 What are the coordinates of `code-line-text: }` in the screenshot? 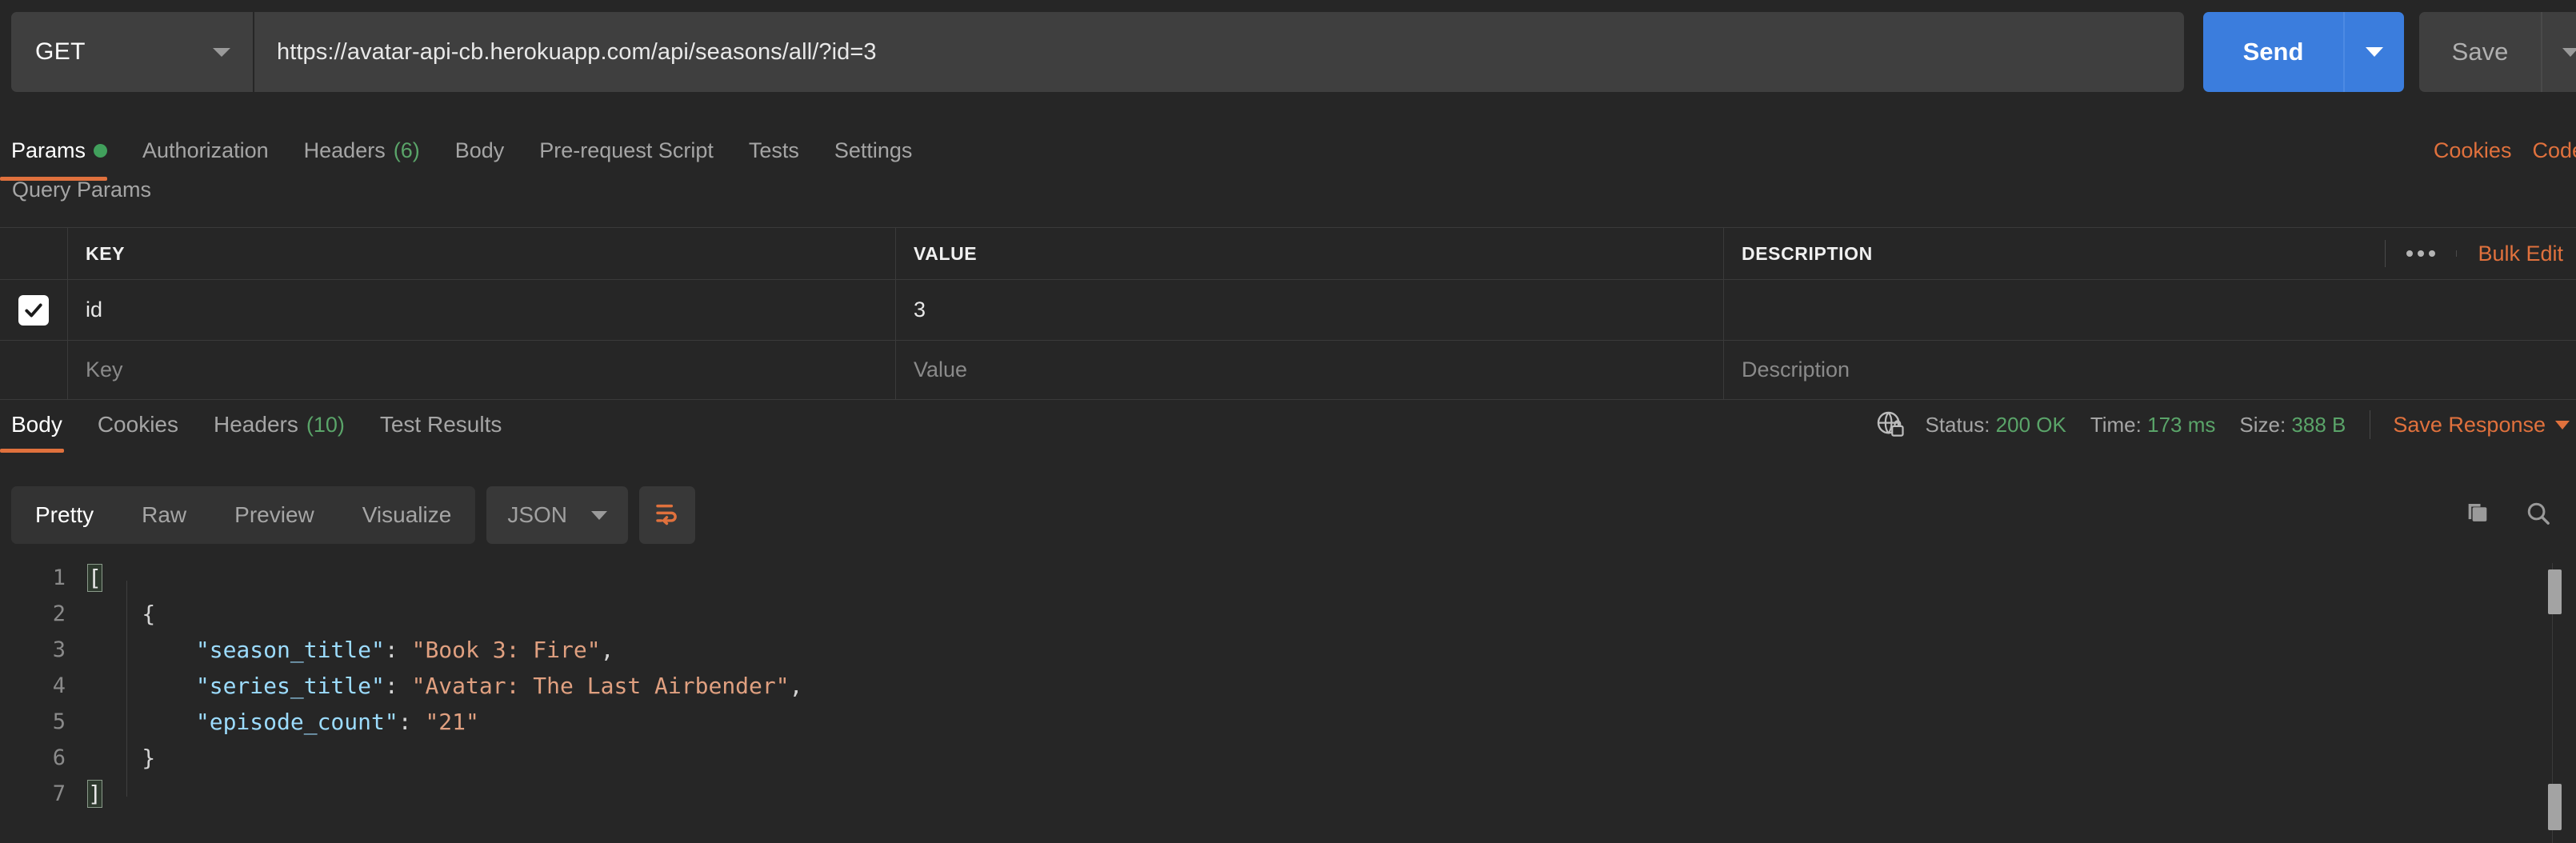 It's located at (122, 758).